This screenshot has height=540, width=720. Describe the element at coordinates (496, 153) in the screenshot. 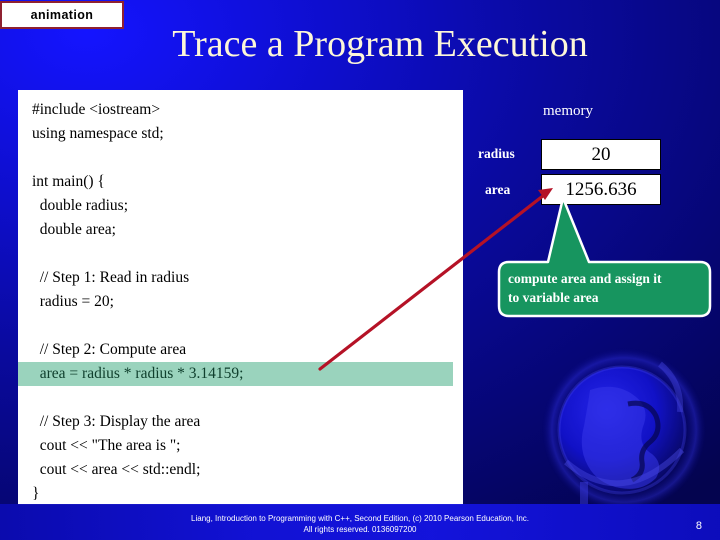

I see `memory-row-label-radius: radius` at that location.